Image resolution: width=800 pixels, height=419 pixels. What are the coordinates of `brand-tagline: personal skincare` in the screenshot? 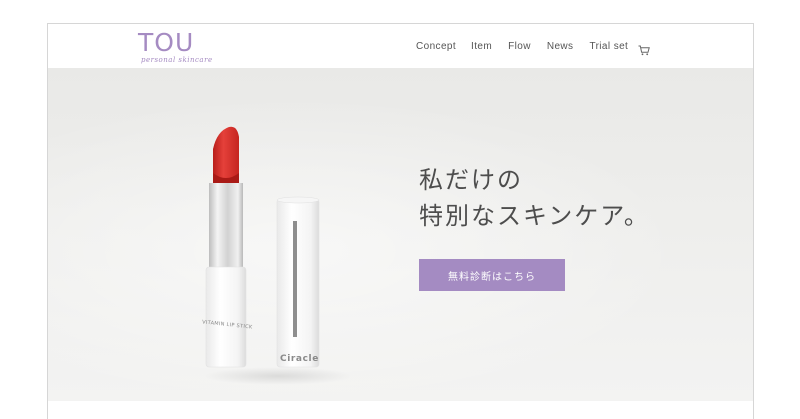 It's located at (177, 60).